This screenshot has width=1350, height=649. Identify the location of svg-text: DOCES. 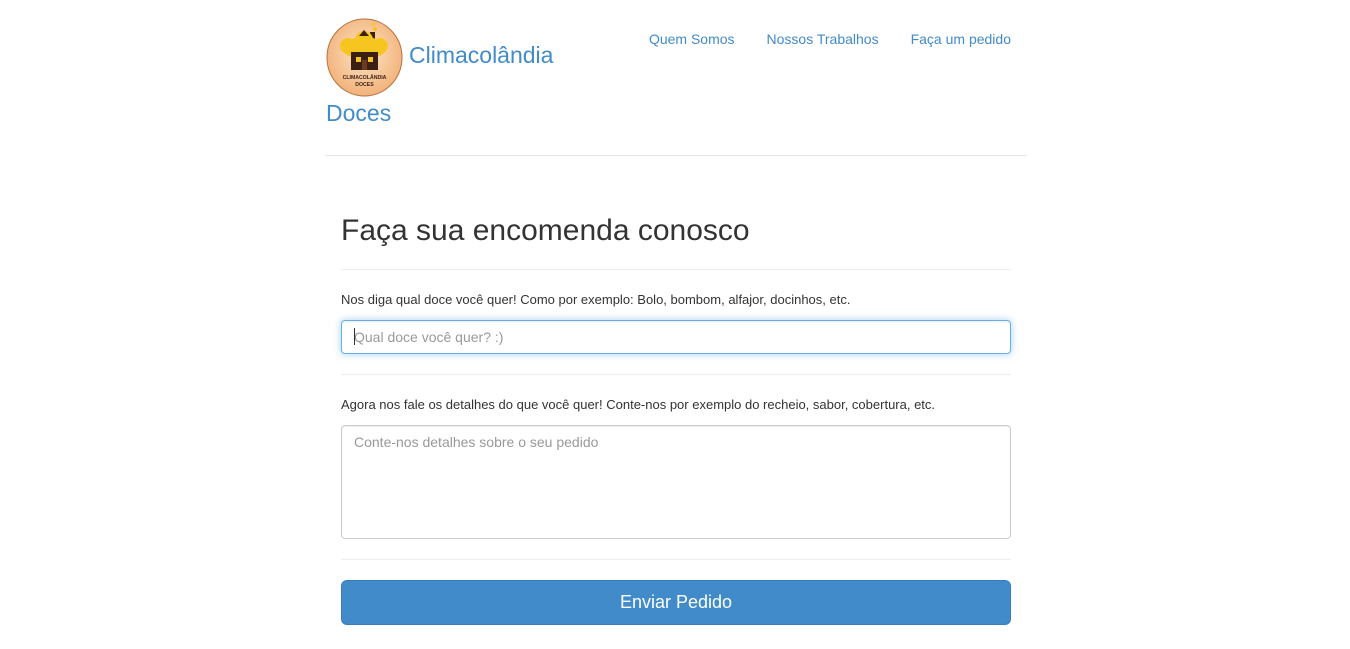
(364, 85).